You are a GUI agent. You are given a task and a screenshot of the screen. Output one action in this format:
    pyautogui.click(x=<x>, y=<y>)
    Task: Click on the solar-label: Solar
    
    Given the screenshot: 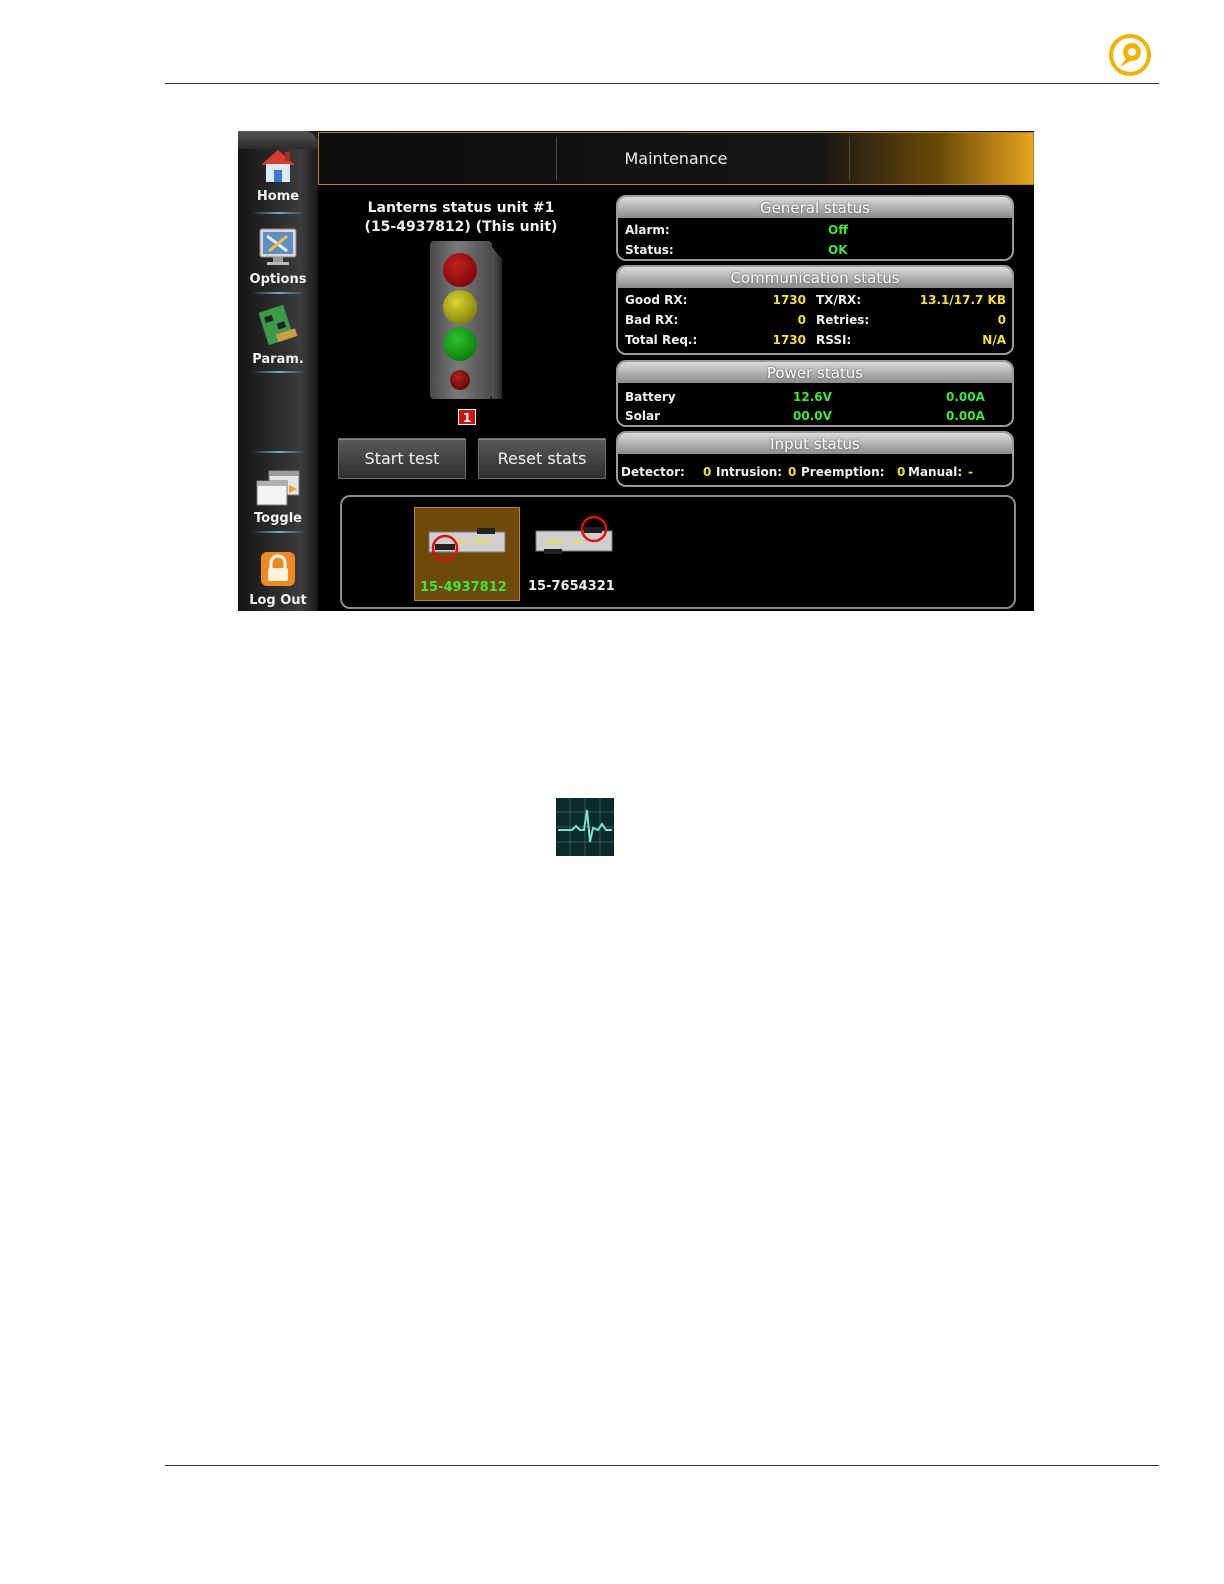 What is the action you would take?
    pyautogui.click(x=643, y=416)
    